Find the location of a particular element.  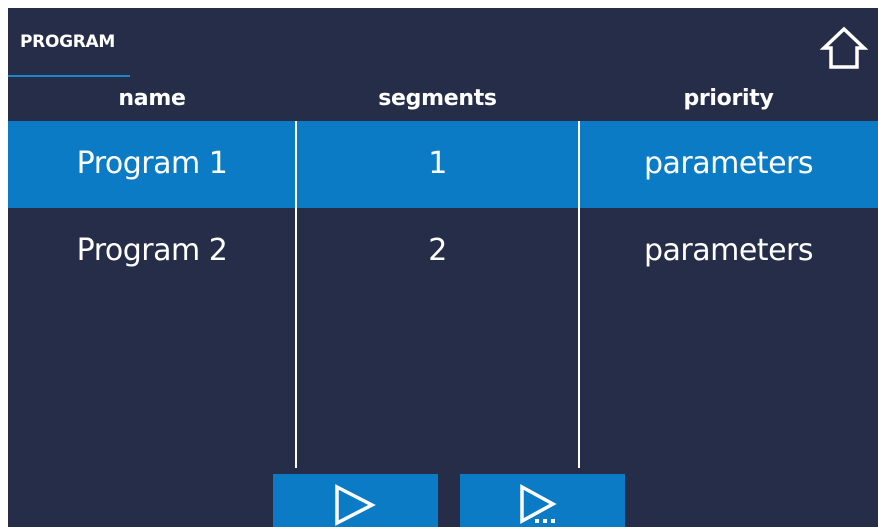

program-name-cell: Program 2 is located at coordinates (152, 251).